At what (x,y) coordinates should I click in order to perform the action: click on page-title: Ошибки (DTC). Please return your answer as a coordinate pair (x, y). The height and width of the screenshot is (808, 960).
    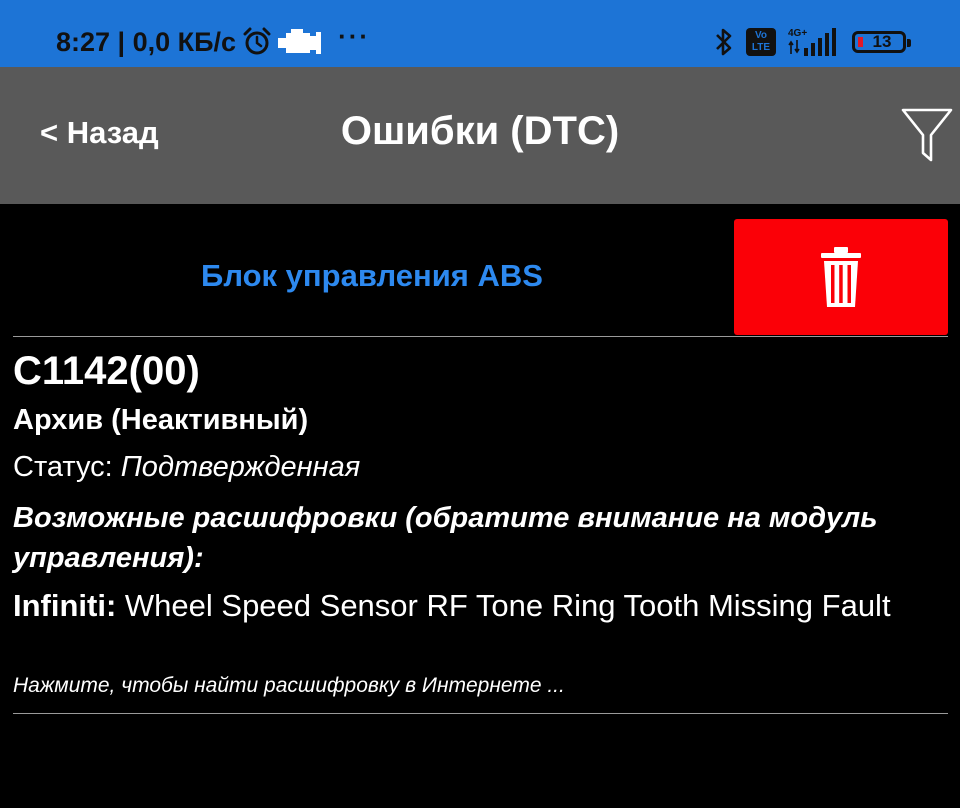
    Looking at the image, I should click on (480, 131).